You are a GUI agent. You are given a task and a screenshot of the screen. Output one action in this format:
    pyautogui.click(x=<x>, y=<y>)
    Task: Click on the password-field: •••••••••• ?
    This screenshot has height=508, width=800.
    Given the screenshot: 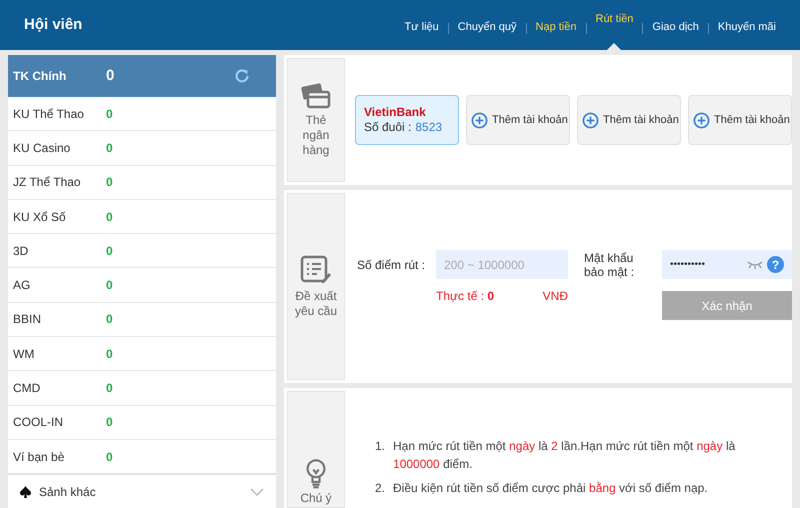 What is the action you would take?
    pyautogui.click(x=727, y=264)
    